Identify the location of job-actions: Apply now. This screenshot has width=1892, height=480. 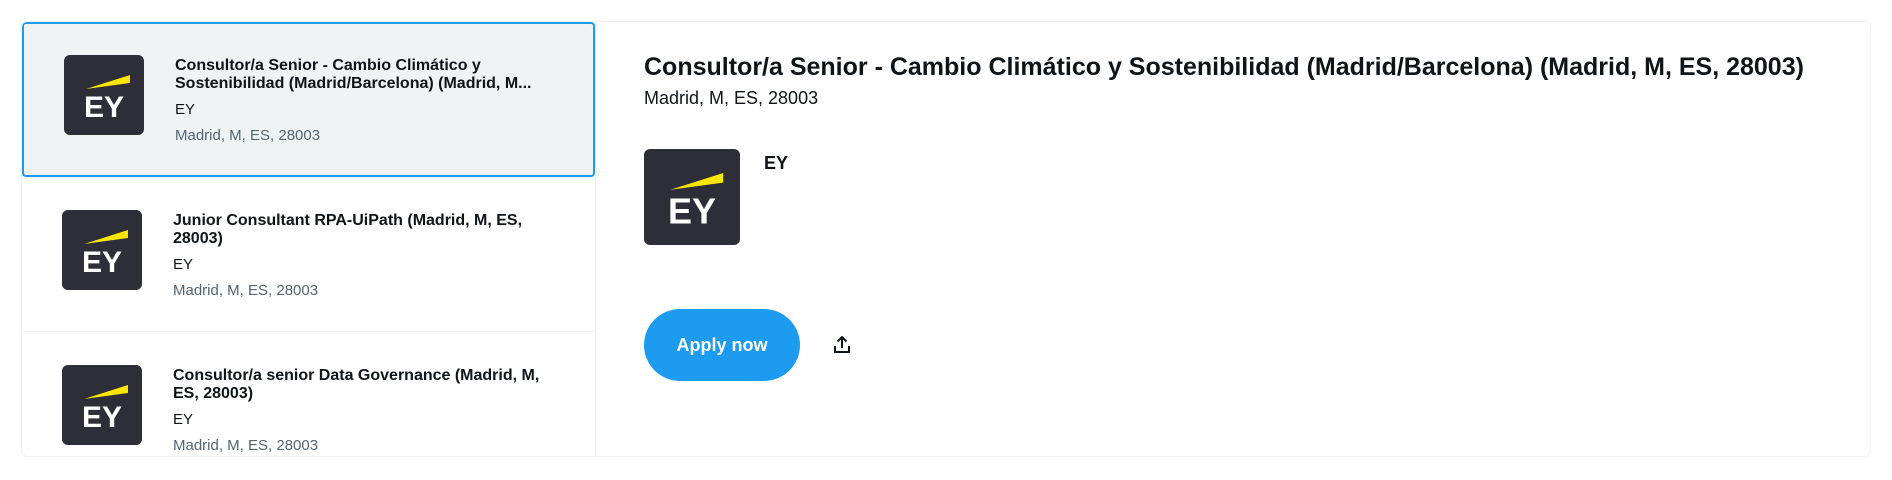
(1232, 345).